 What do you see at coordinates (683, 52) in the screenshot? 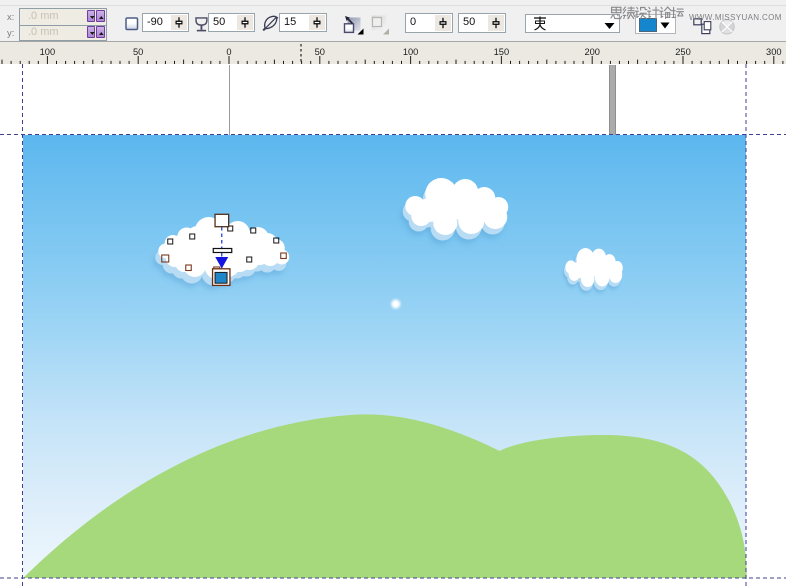
I see `svg-text: 250` at bounding box center [683, 52].